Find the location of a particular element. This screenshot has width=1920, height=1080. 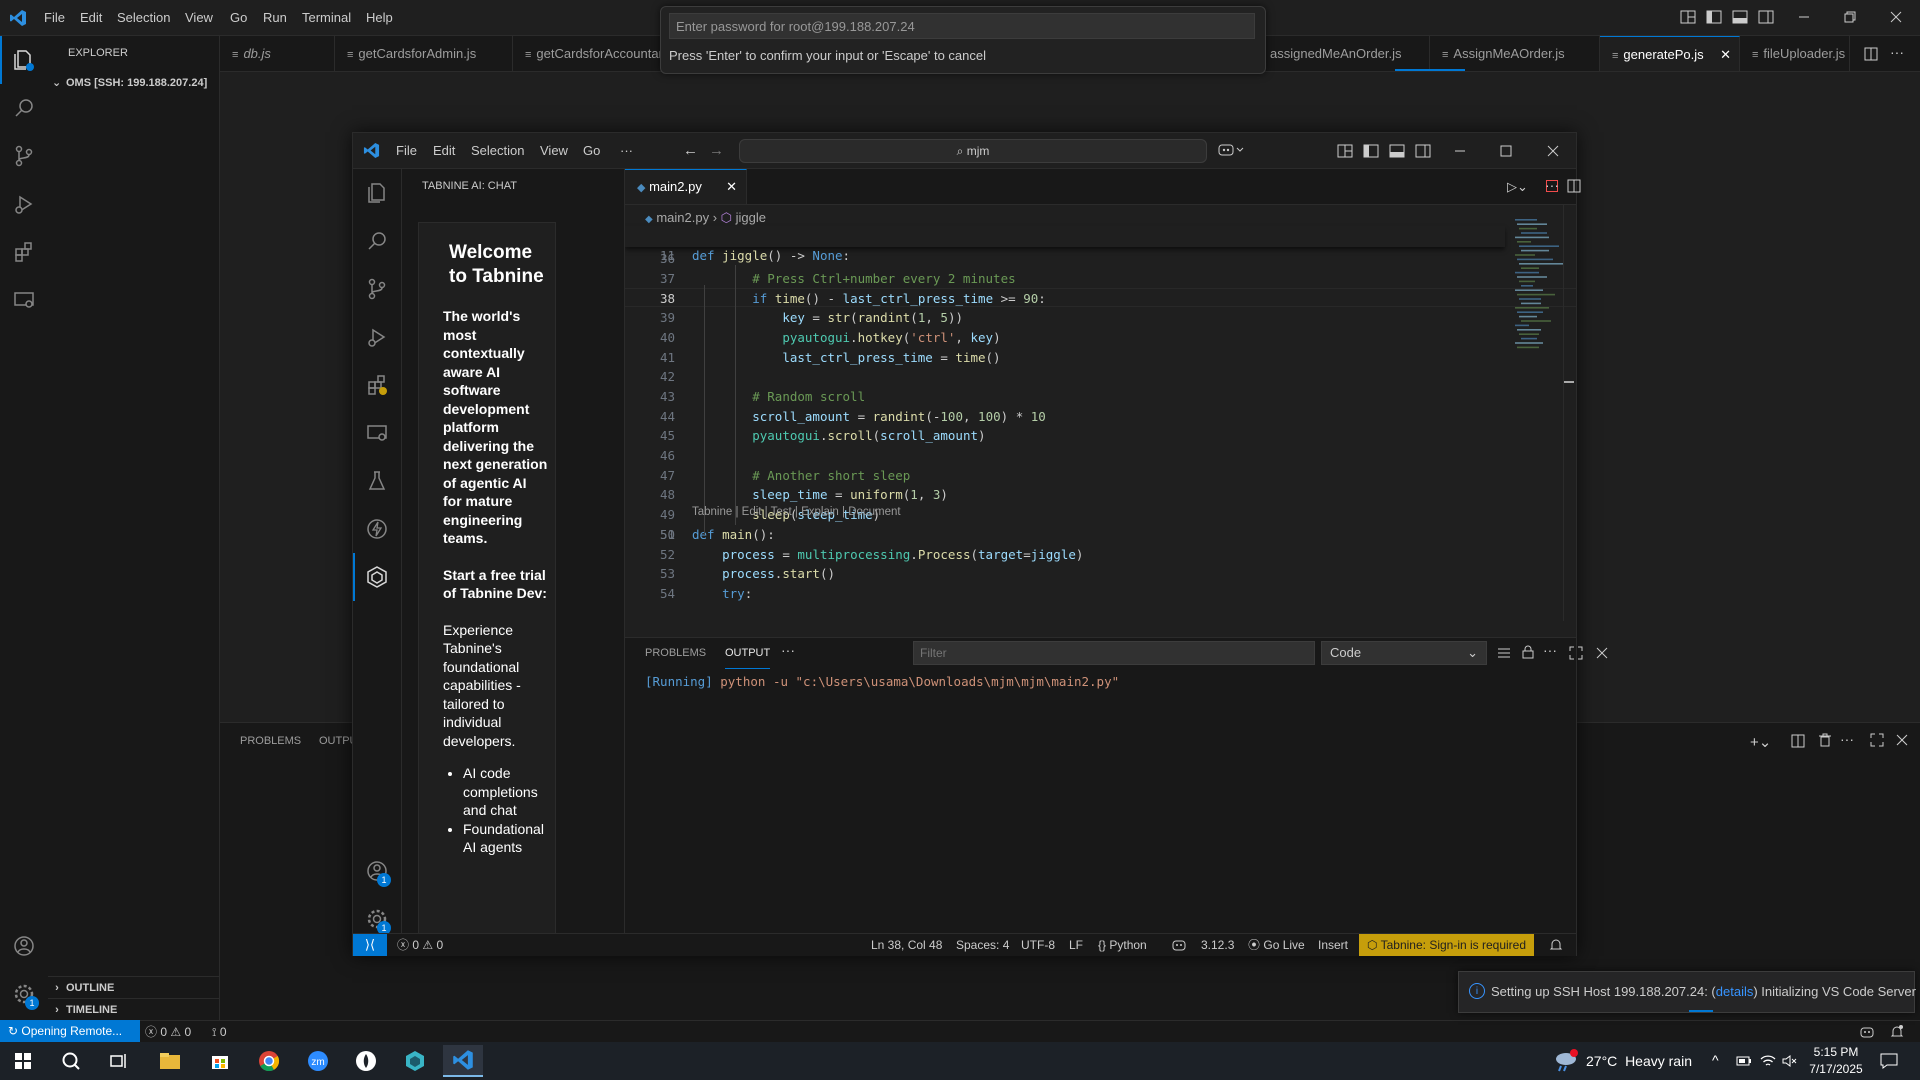

back-arrow-icon: ← is located at coordinates (690, 150).